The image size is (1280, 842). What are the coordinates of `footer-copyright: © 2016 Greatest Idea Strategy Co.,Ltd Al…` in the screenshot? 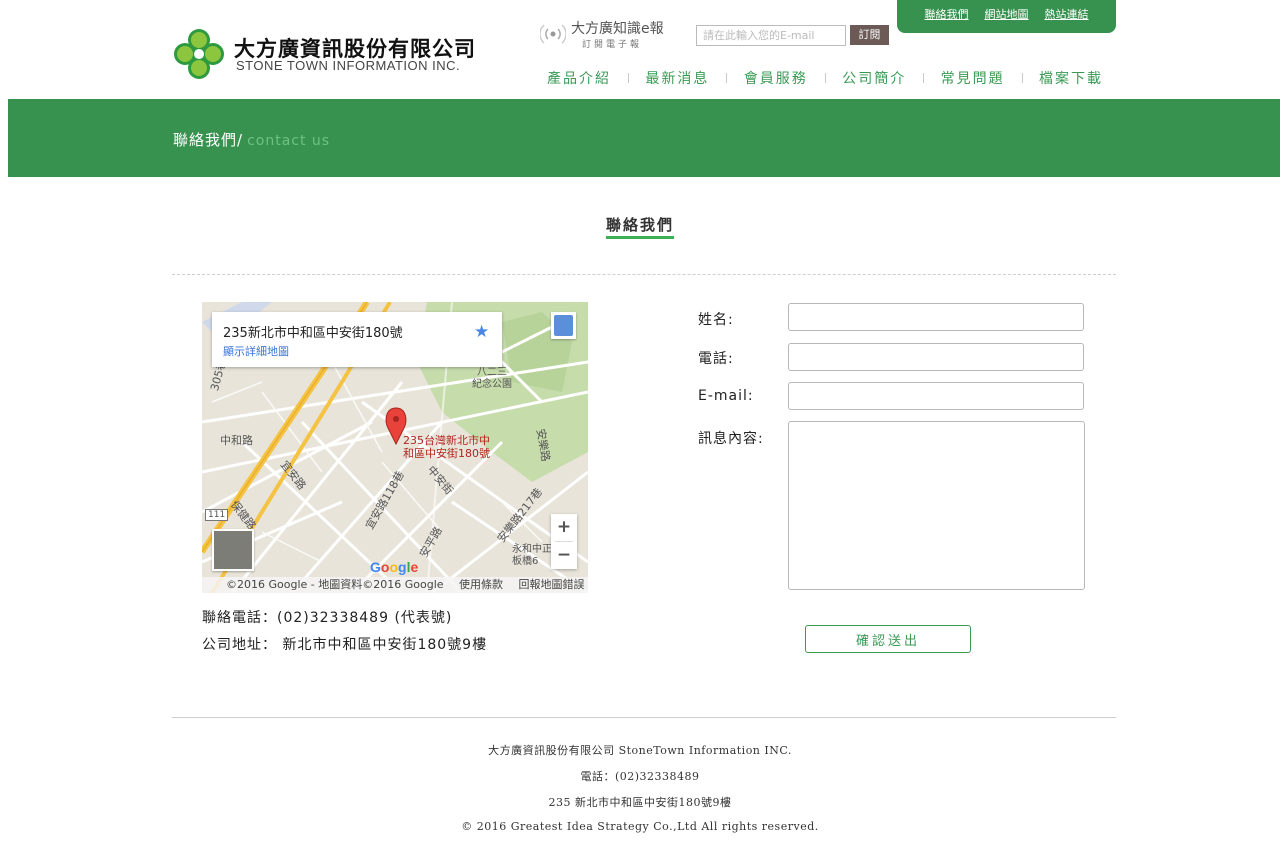 It's located at (640, 826).